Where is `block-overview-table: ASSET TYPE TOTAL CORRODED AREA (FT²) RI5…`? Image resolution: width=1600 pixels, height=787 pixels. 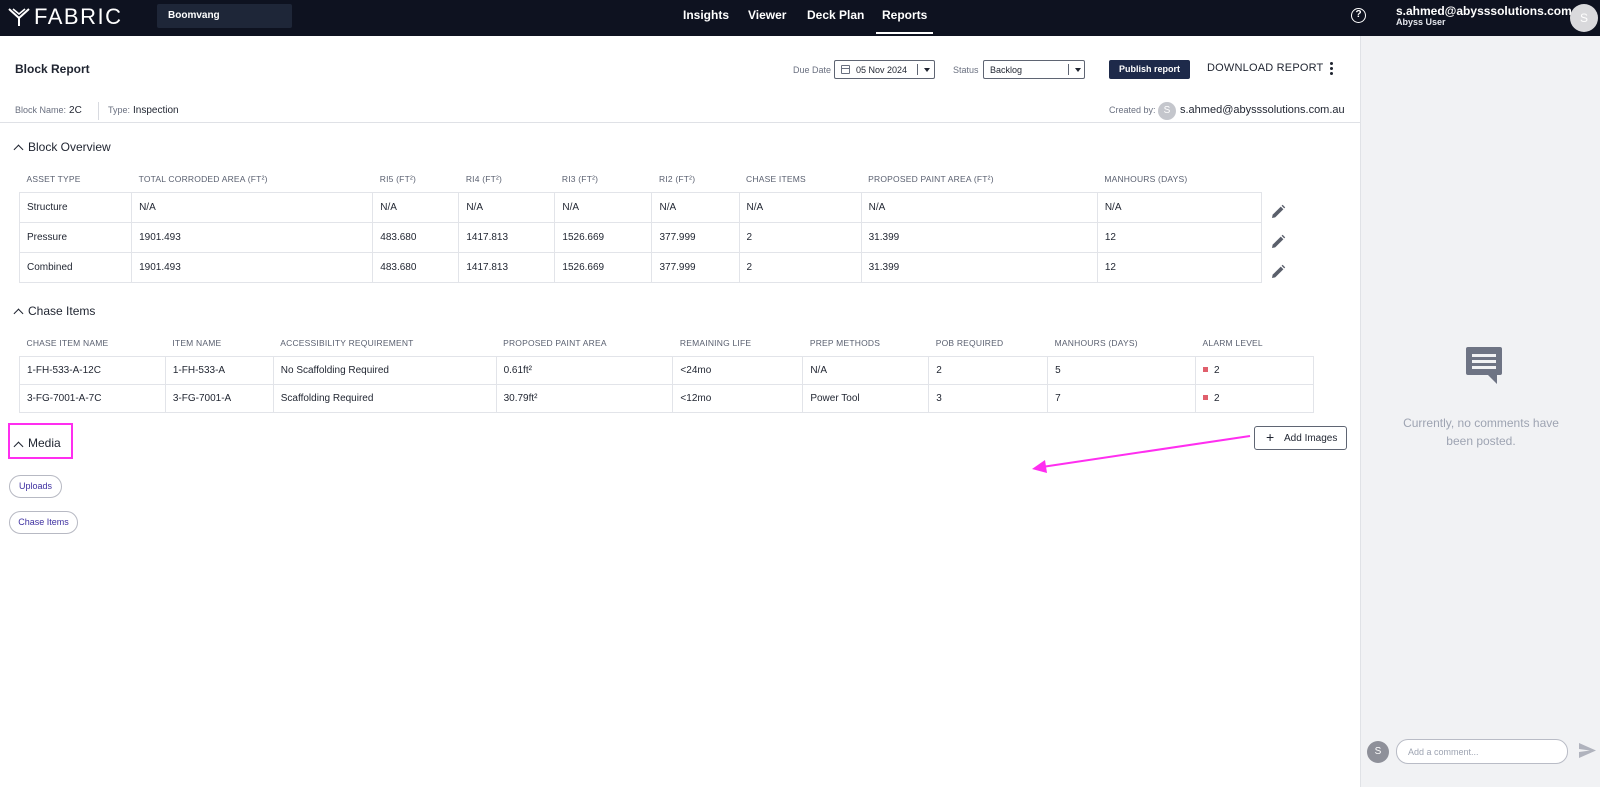
block-overview-table: ASSET TYPE TOTAL CORRODED AREA (FT²) RI5… is located at coordinates (640, 224).